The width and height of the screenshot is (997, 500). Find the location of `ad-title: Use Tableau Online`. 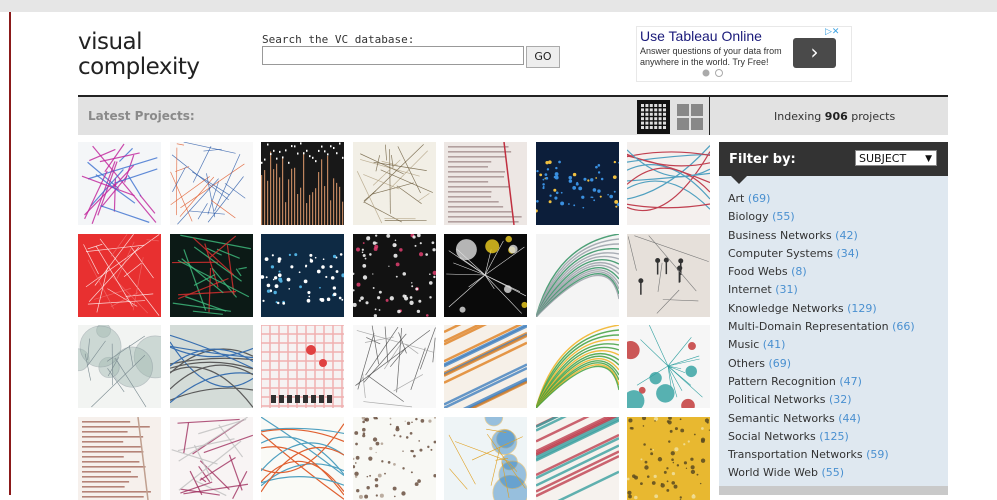

ad-title: Use Tableau Online is located at coordinates (701, 36).